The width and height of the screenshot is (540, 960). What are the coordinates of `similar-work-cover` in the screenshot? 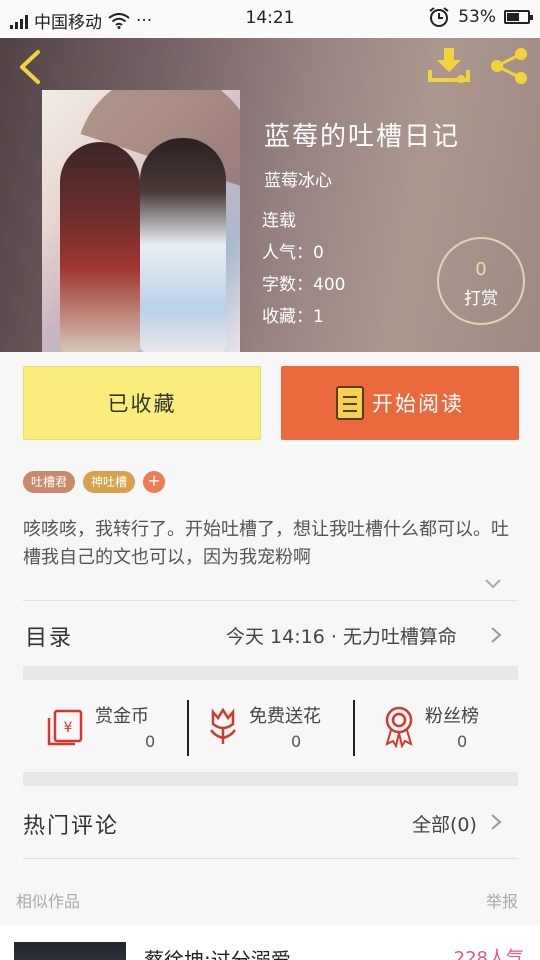 It's located at (70, 951).